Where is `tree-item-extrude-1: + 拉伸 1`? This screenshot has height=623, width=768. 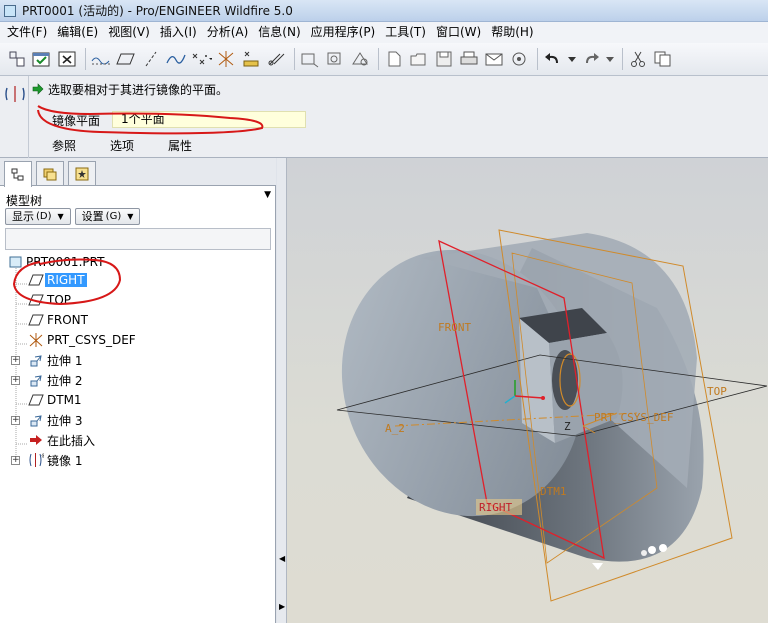
tree-item-extrude-1: + 拉伸 1 is located at coordinates (138, 360).